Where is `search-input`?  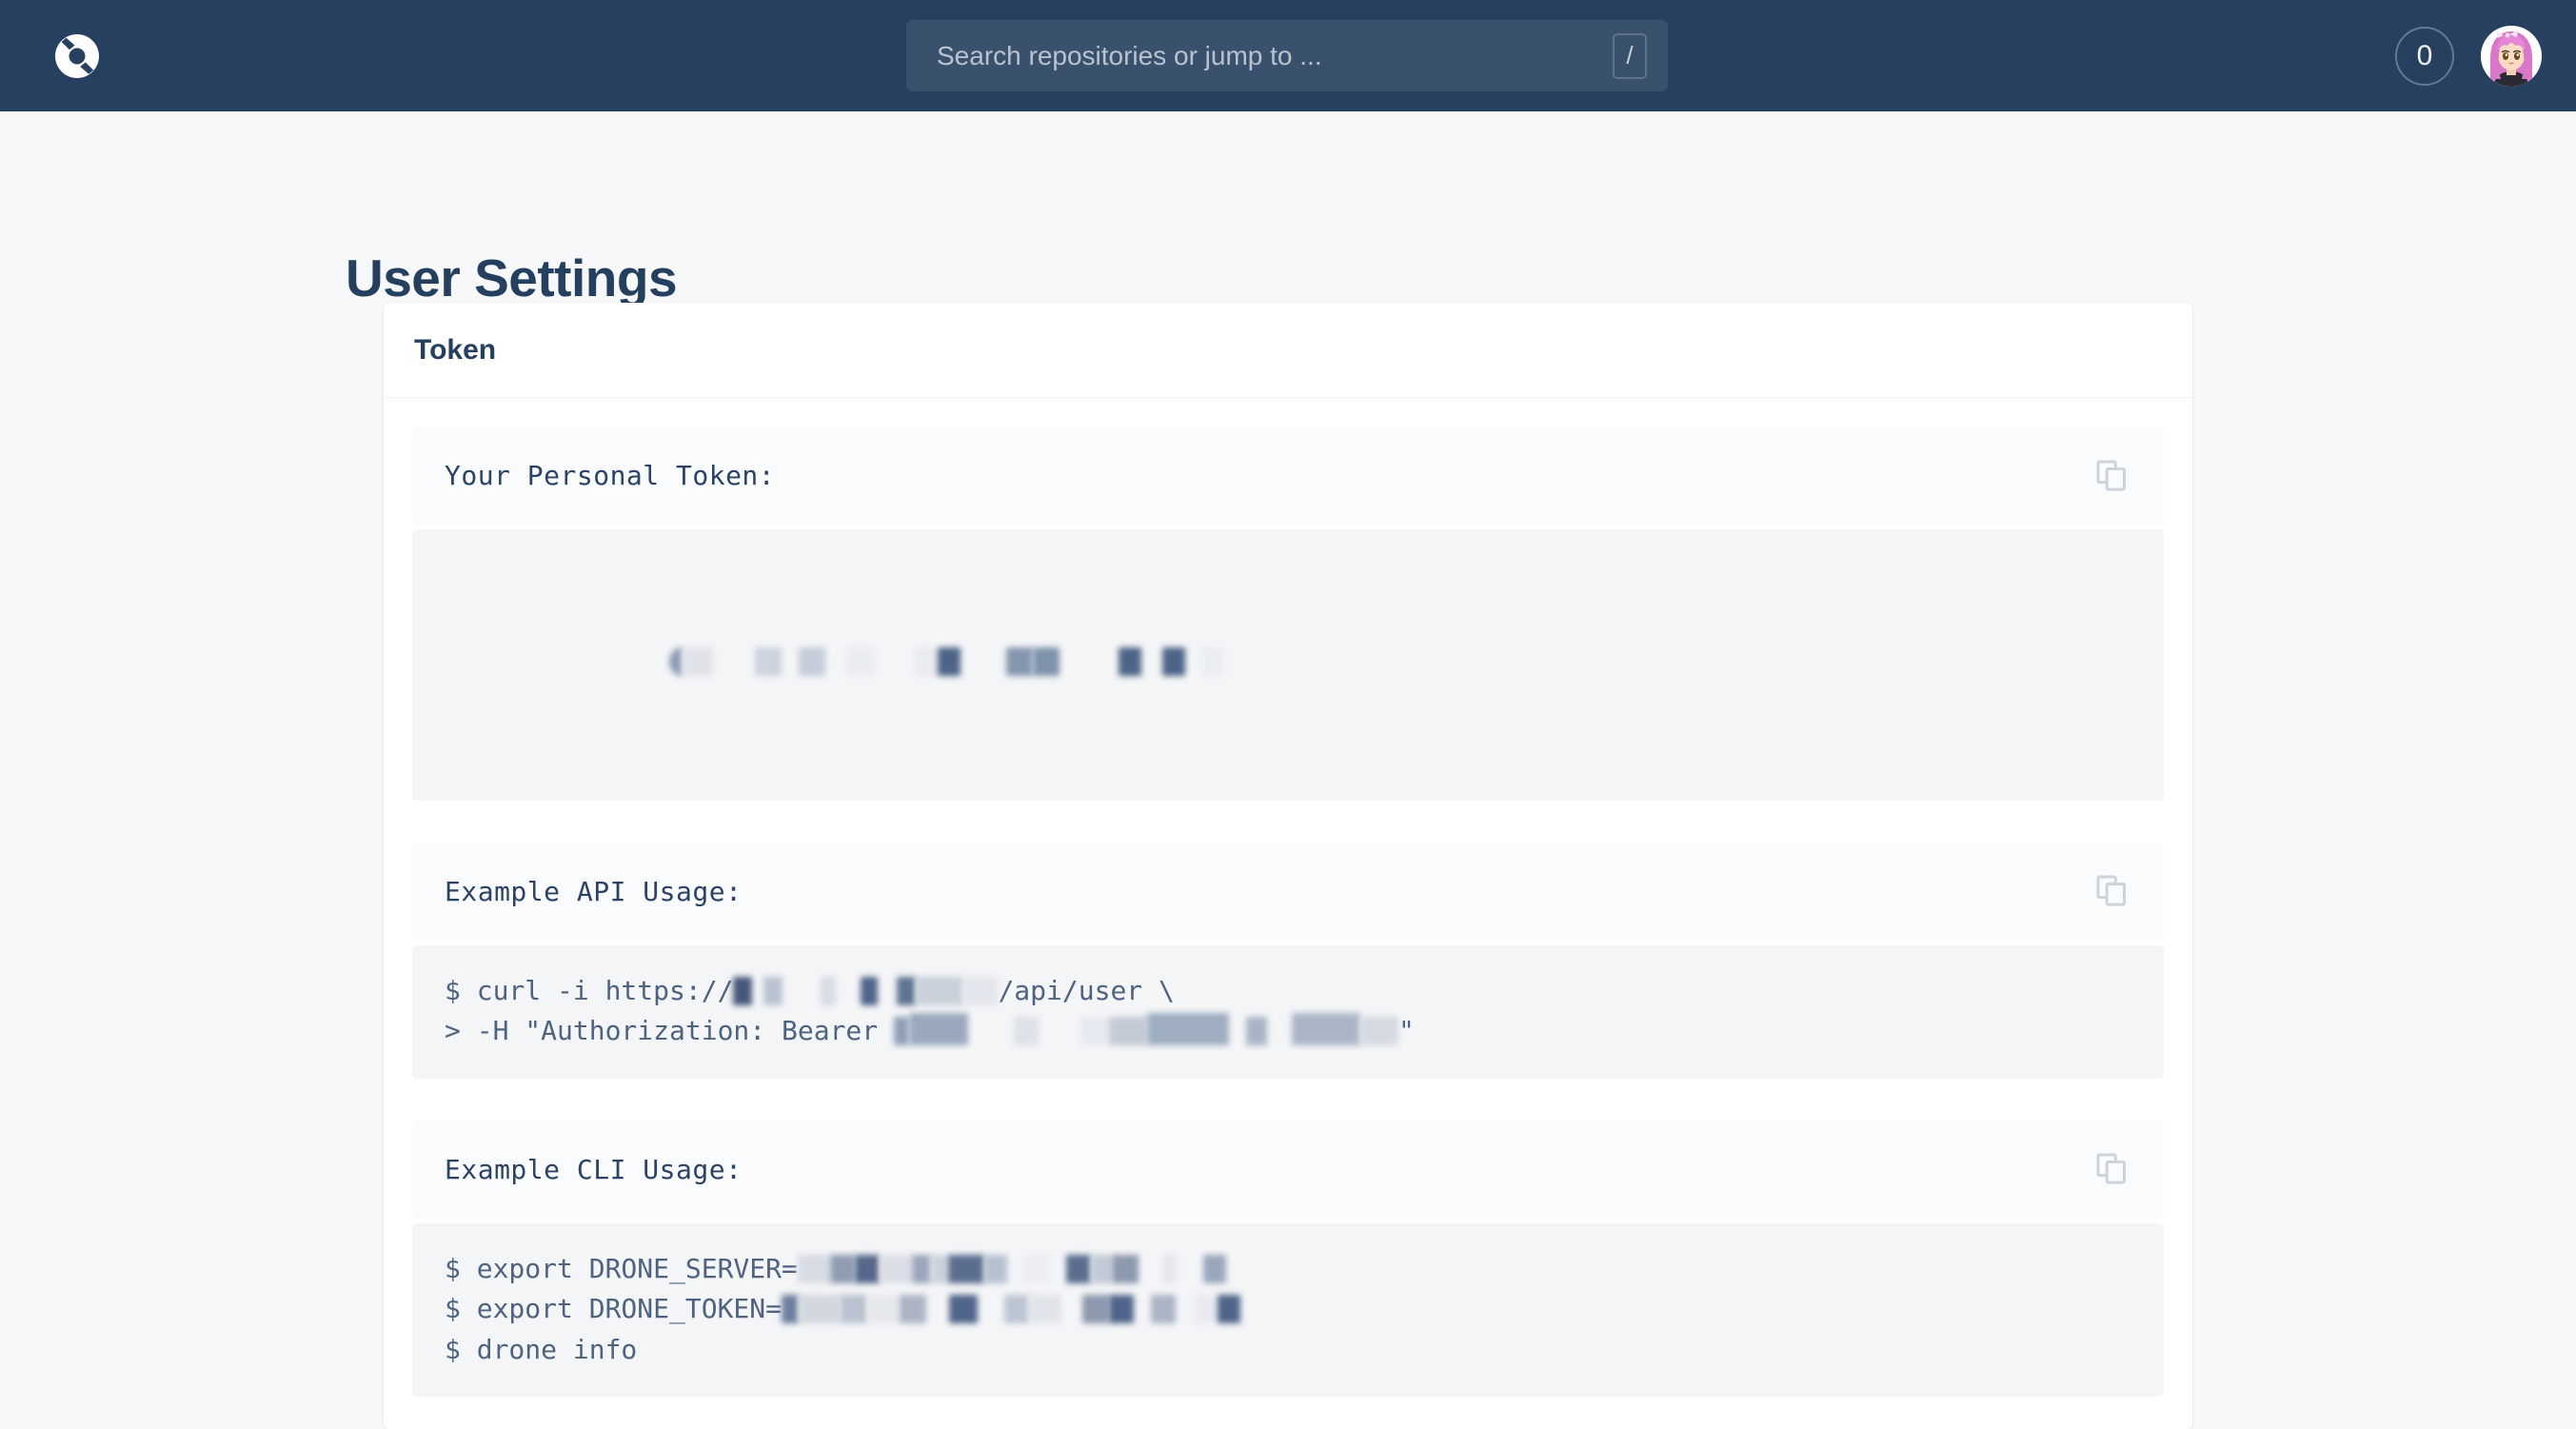 search-input is located at coordinates (1287, 55).